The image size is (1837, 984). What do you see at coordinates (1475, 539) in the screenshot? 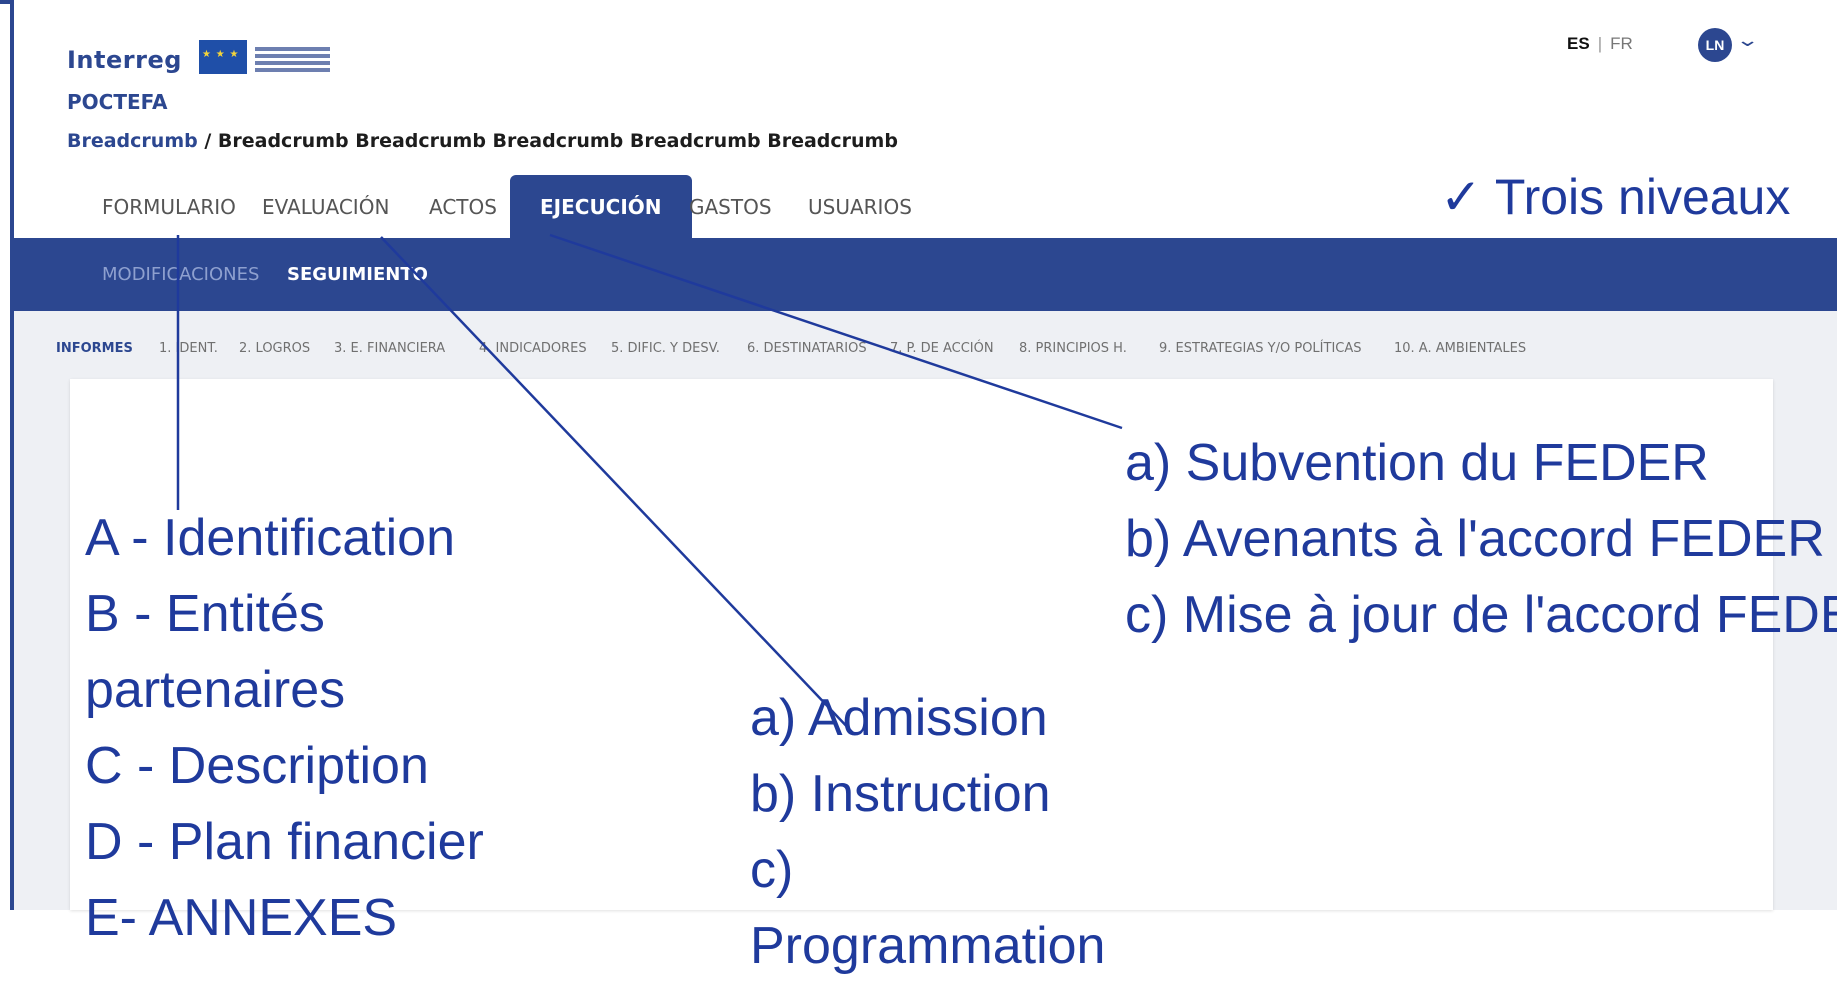
I see `annotation-line: b) Avenants à l'accord FEDER` at bounding box center [1475, 539].